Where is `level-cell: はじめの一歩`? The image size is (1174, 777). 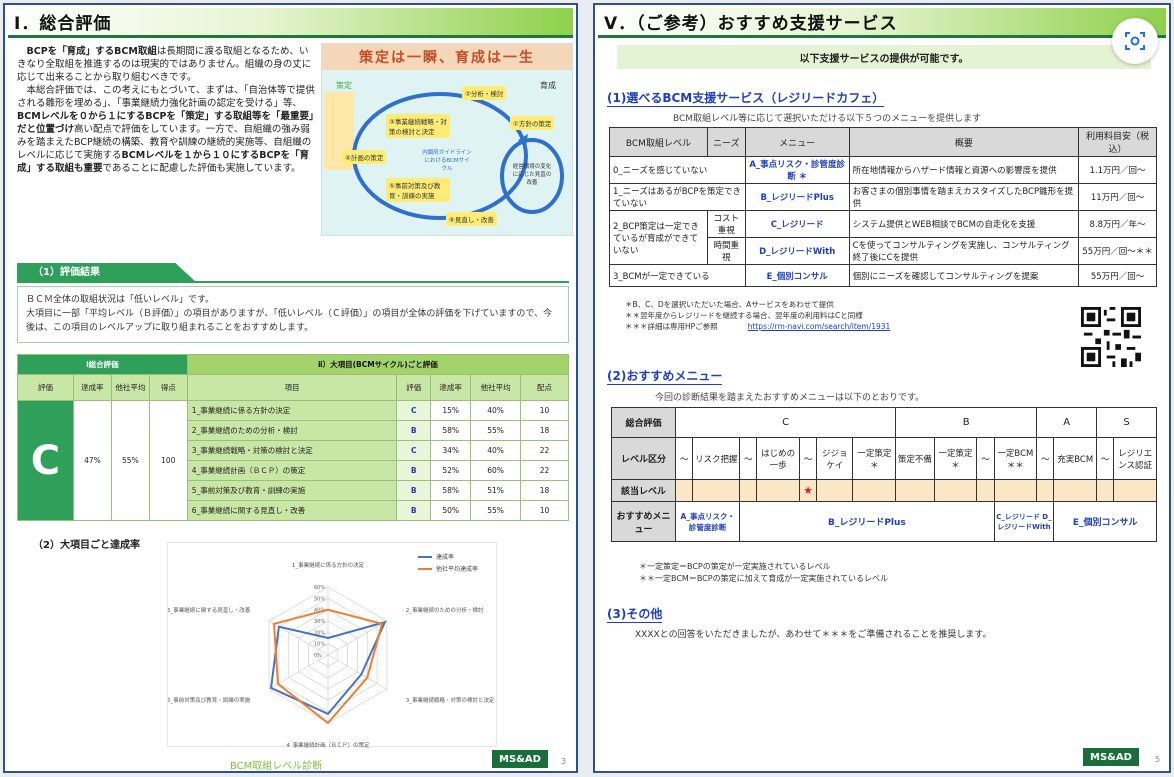
level-cell: はじめの一歩 is located at coordinates (778, 458).